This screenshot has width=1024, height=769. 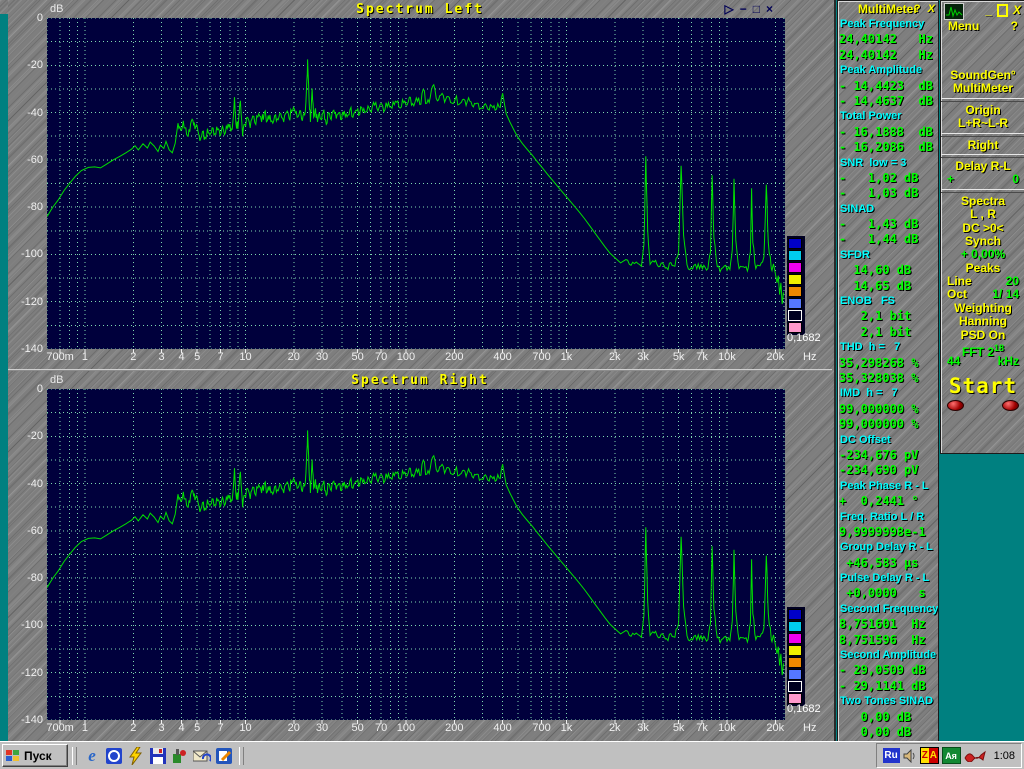 I want to click on fft-label: FFT 2, so click(x=977, y=352).